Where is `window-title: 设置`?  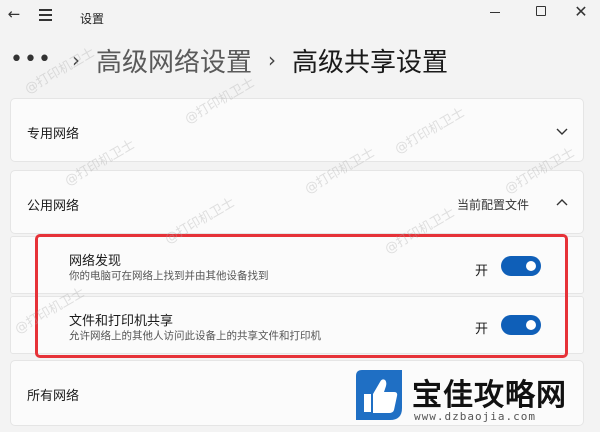 window-title: 设置 is located at coordinates (92, 19).